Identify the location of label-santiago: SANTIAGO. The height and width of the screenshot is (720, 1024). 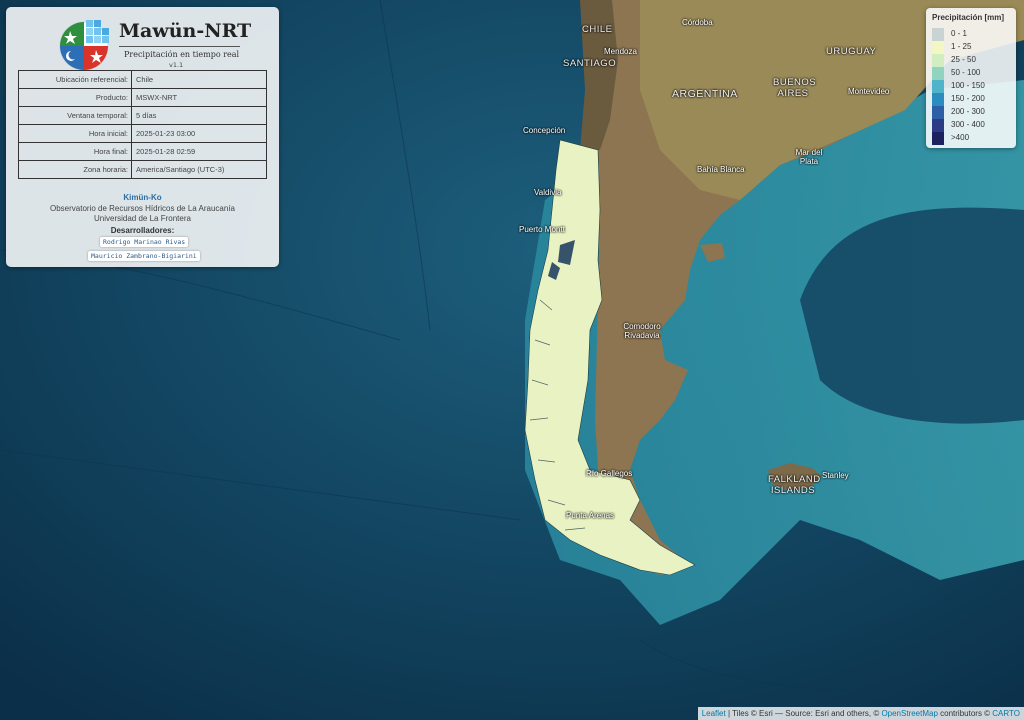
(590, 63).